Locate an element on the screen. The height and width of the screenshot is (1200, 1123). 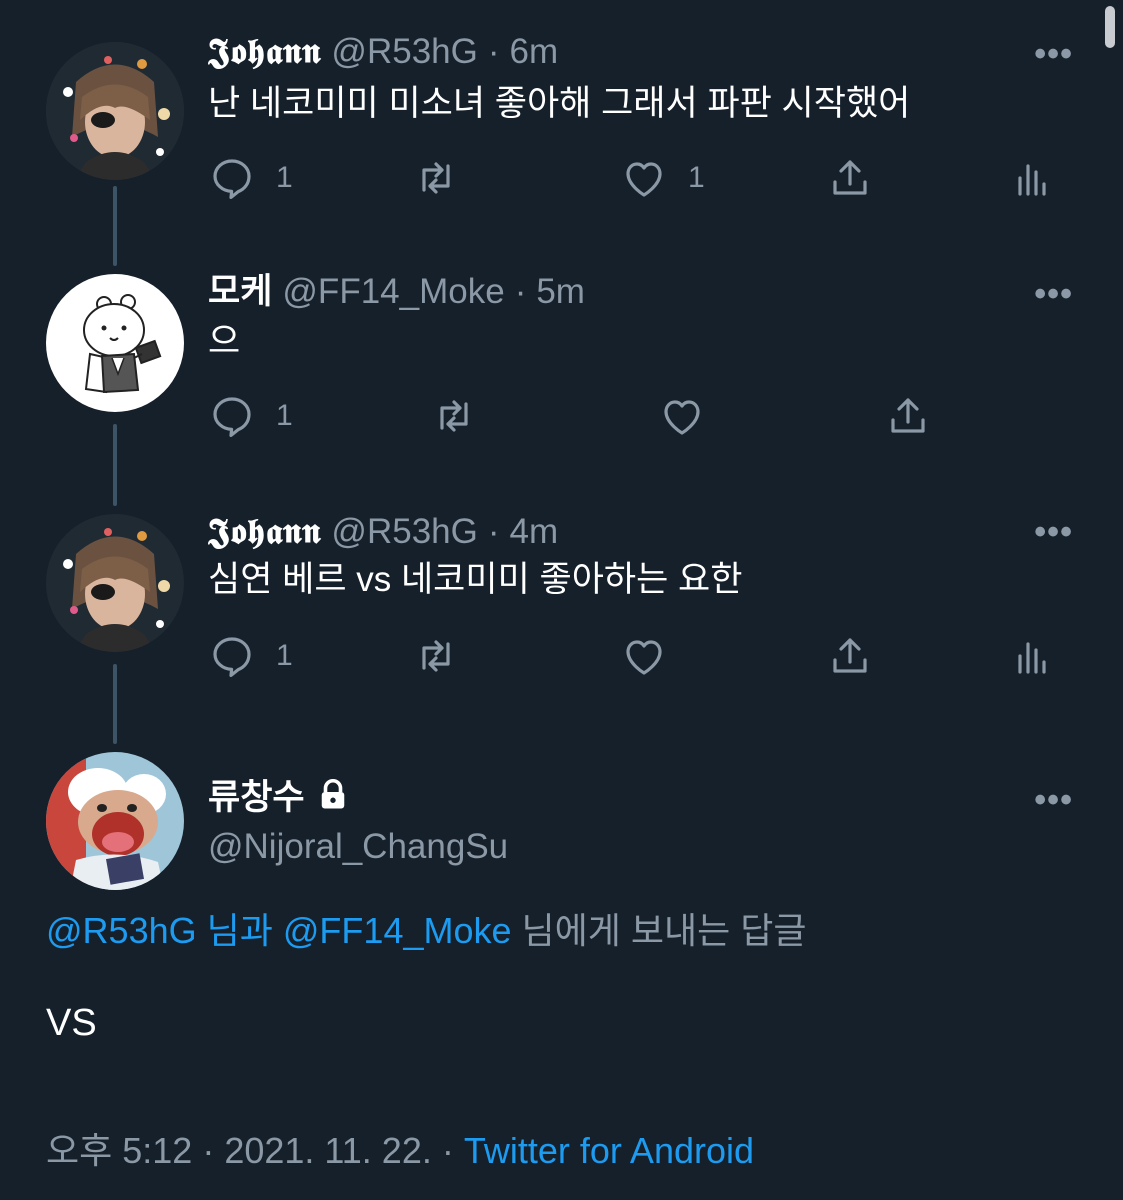
user-handle: @Nijoral_ChangSu is located at coordinates (358, 847).